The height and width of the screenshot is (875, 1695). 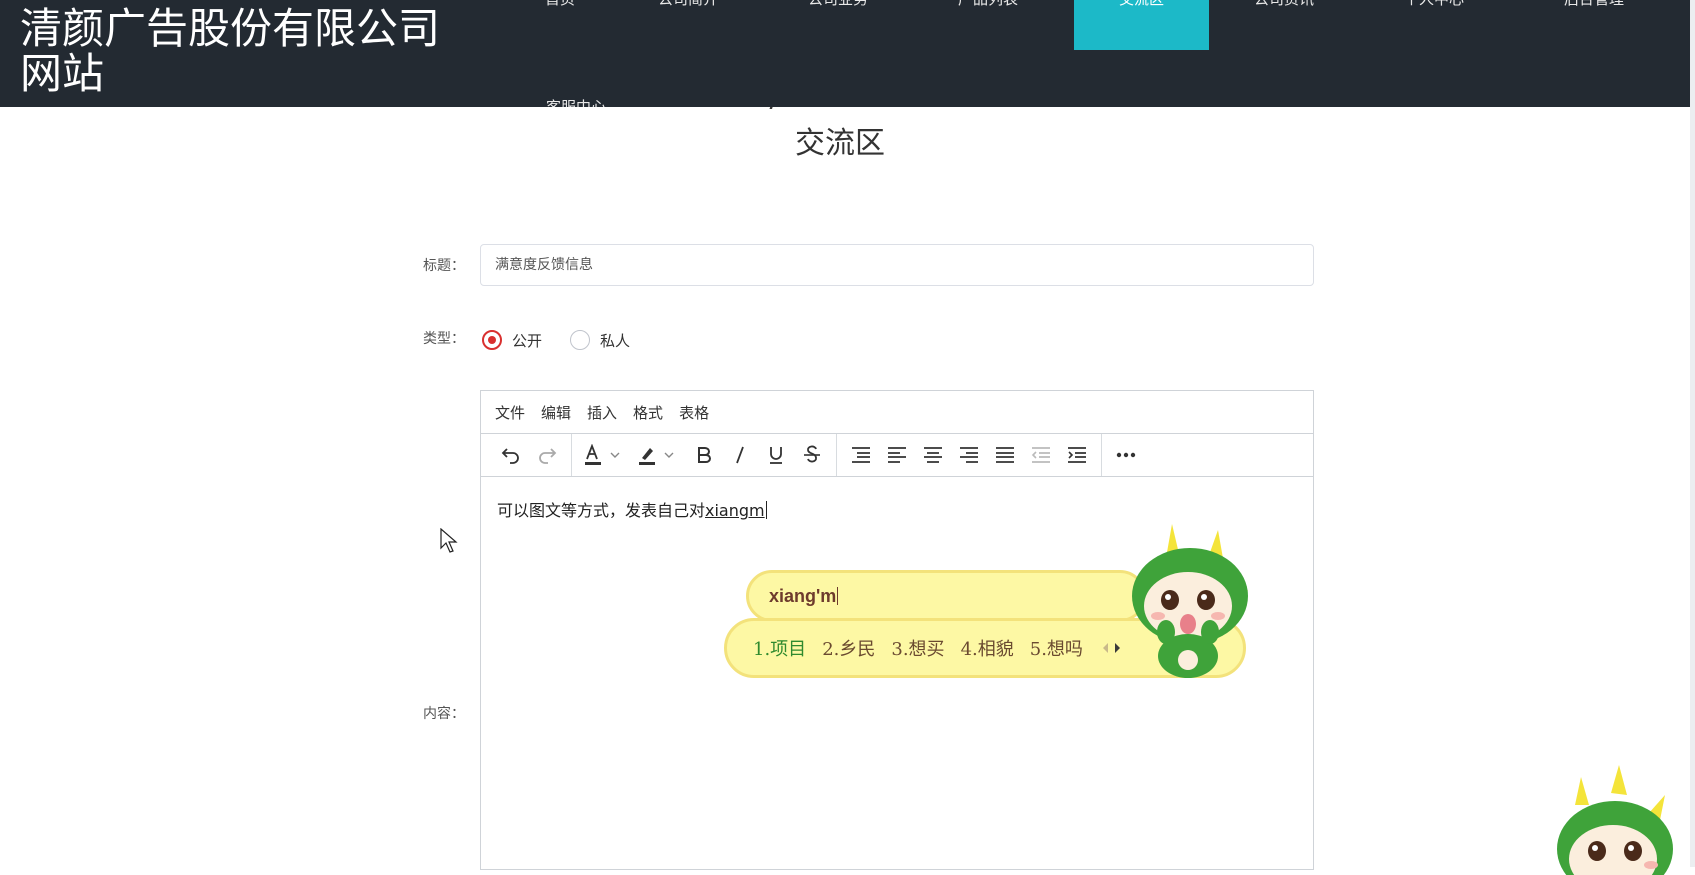 What do you see at coordinates (1692, 433) in the screenshot?
I see `scrollbar-gutter` at bounding box center [1692, 433].